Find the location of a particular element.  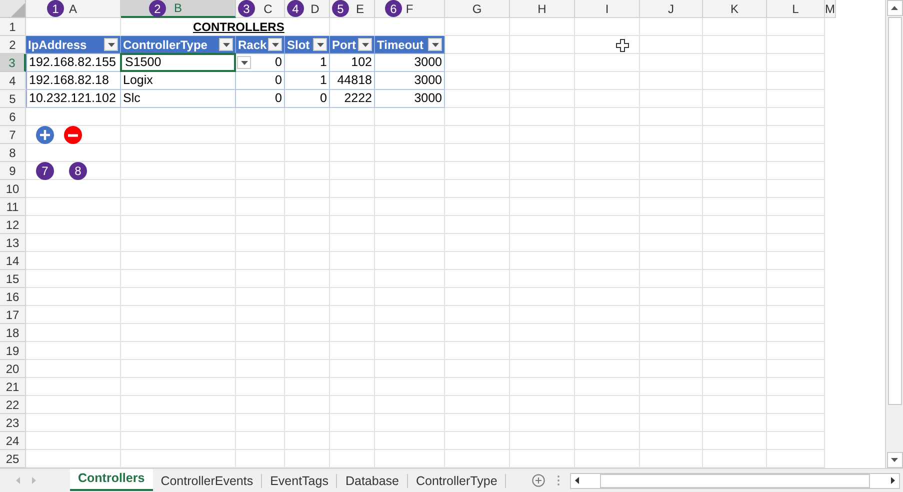

scroll-thumb is located at coordinates (895, 211).